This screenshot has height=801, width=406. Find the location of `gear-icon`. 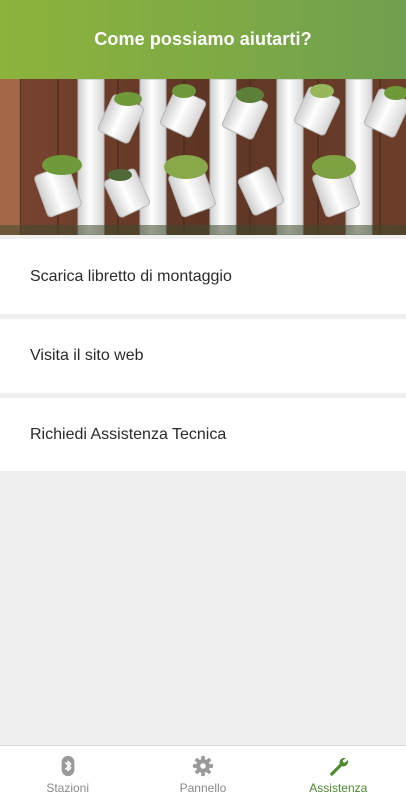

gear-icon is located at coordinates (203, 765).